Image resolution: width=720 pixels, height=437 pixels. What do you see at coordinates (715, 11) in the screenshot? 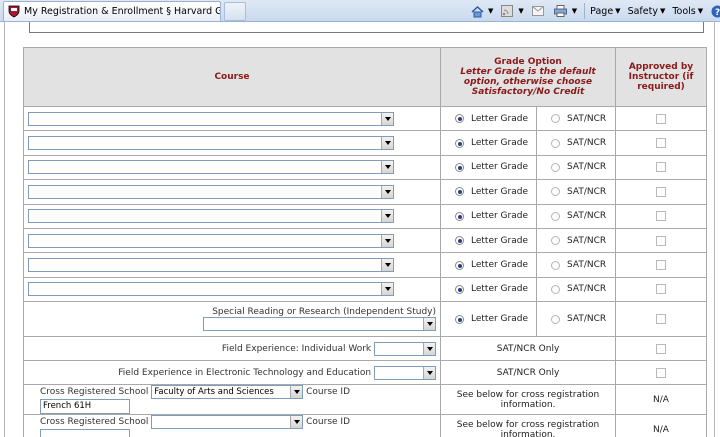
I see `help-button: ? ▼` at bounding box center [715, 11].